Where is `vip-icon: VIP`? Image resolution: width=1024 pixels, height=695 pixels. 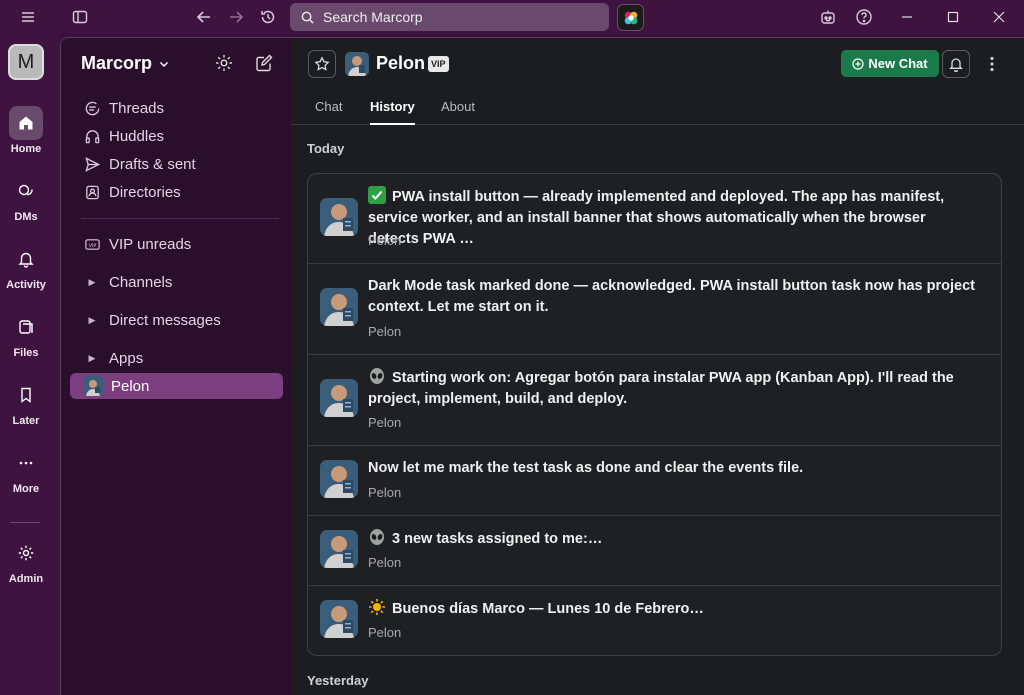
vip-icon: VIP is located at coordinates (92, 244).